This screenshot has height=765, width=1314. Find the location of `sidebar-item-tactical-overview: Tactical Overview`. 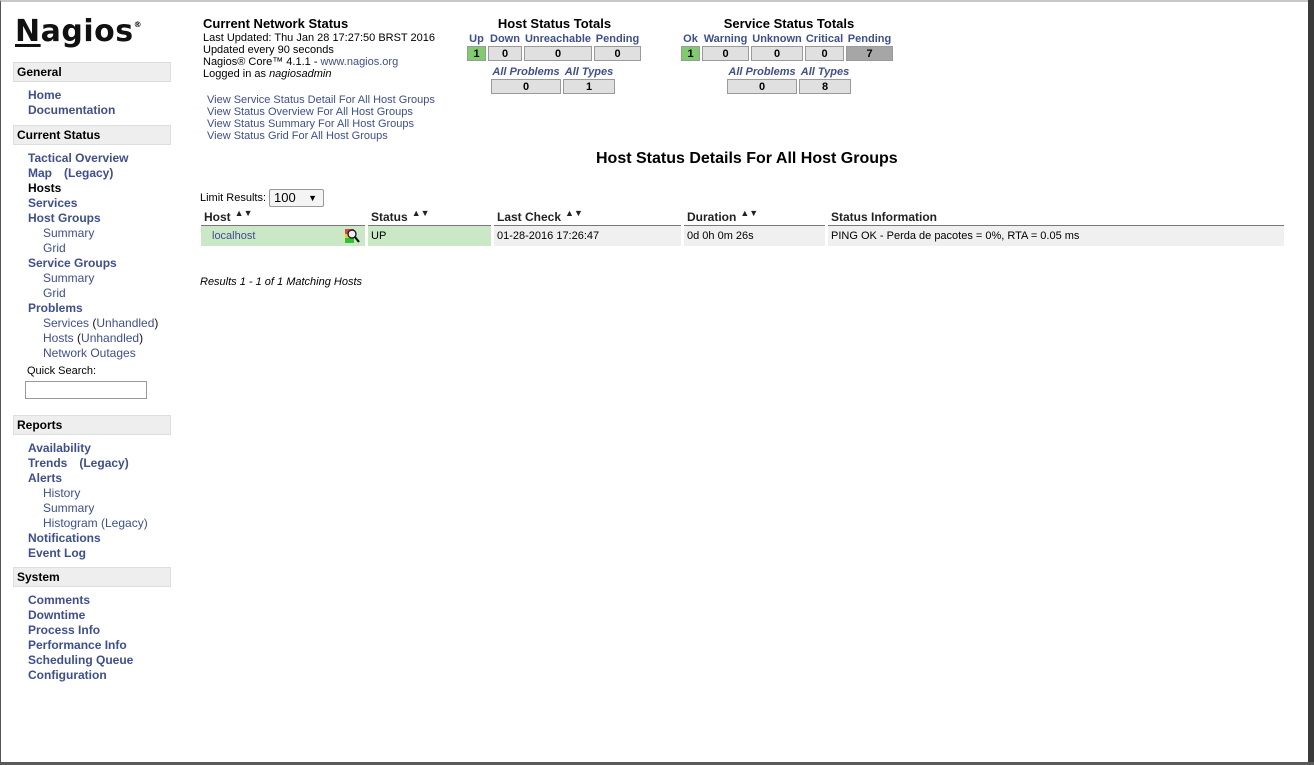

sidebar-item-tactical-overview: Tactical Overview is located at coordinates (92, 158).